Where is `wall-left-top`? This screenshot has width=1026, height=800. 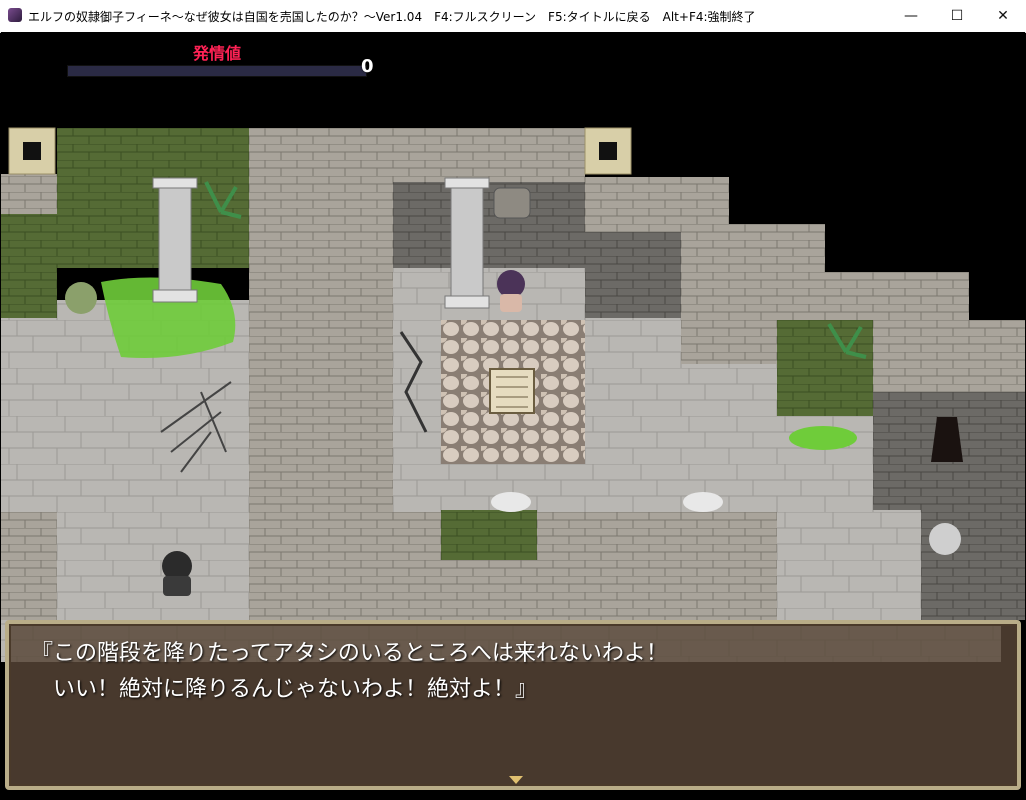 wall-left-top is located at coordinates (29, 194).